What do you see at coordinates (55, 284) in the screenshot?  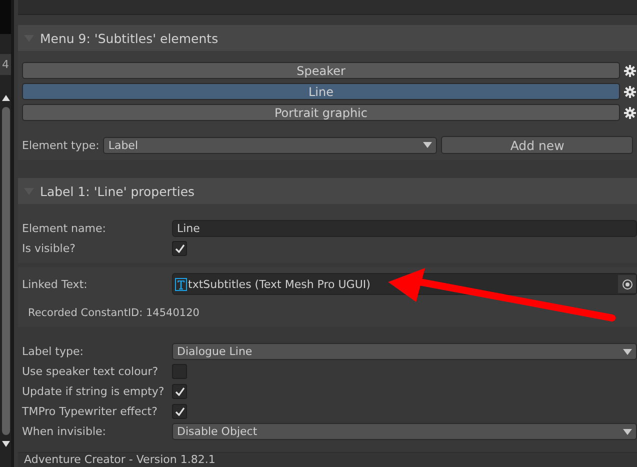 I see `field-label: Linked Text:` at bounding box center [55, 284].